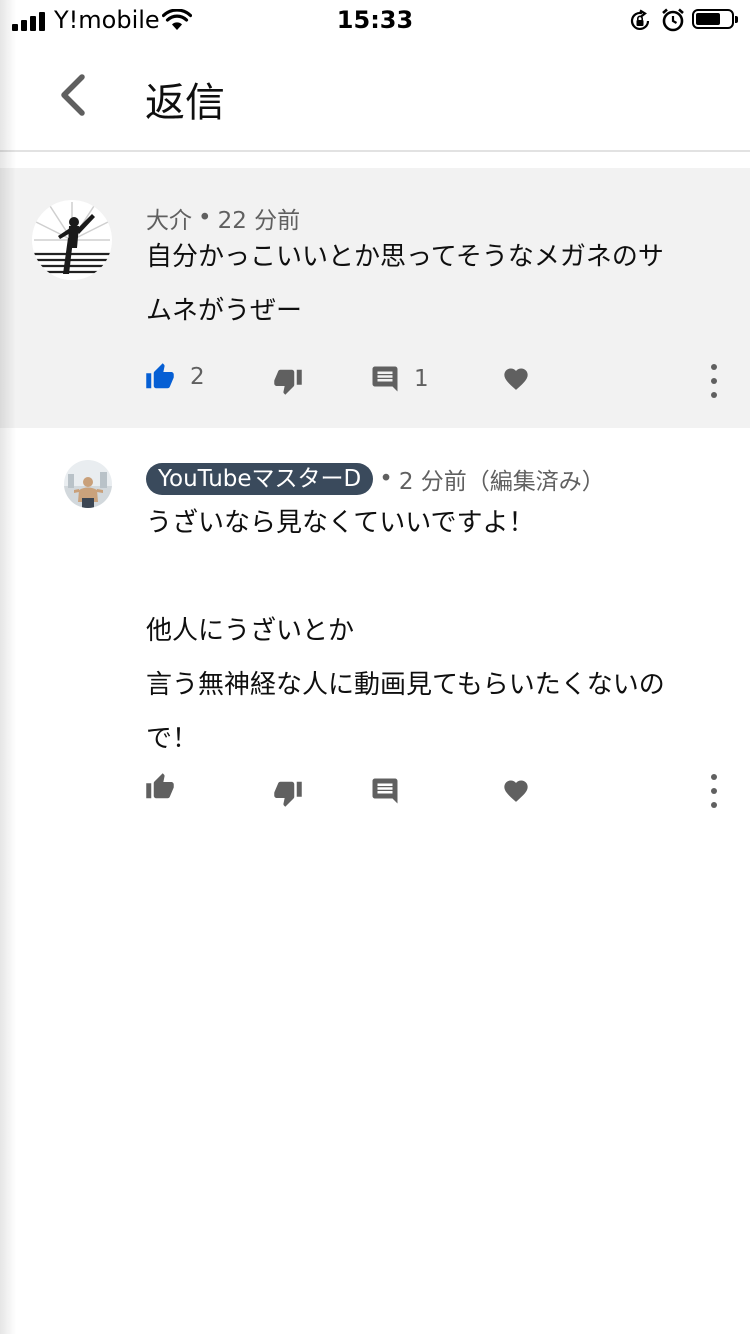 The image size is (750, 1334). What do you see at coordinates (421, 379) in the screenshot?
I see `reply-count: 1` at bounding box center [421, 379].